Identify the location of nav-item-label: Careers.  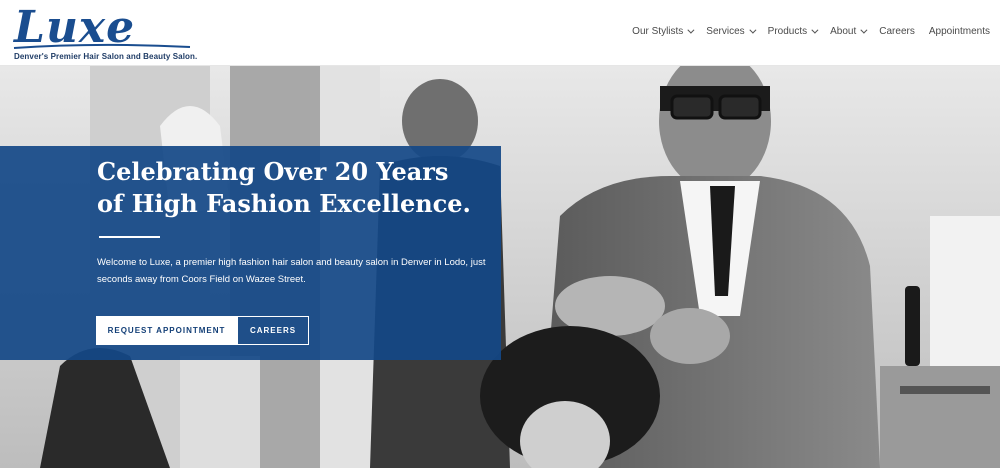
(897, 31).